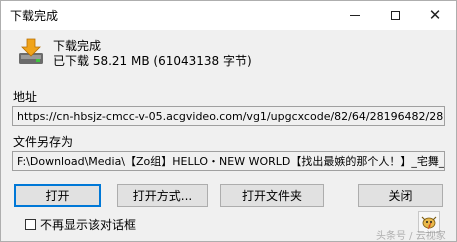 This screenshot has height=242, width=457. I want to click on open-folder-button: 打开文件夹, so click(272, 195).